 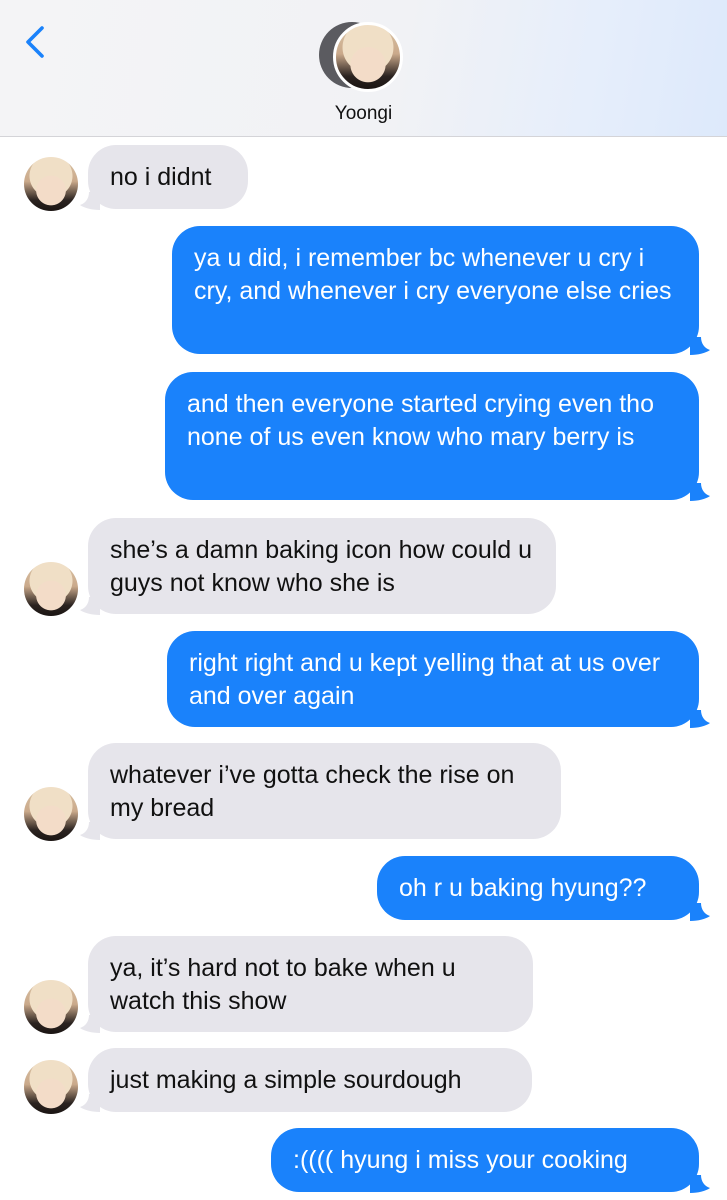 I want to click on contact-photo, so click(x=368, y=57).